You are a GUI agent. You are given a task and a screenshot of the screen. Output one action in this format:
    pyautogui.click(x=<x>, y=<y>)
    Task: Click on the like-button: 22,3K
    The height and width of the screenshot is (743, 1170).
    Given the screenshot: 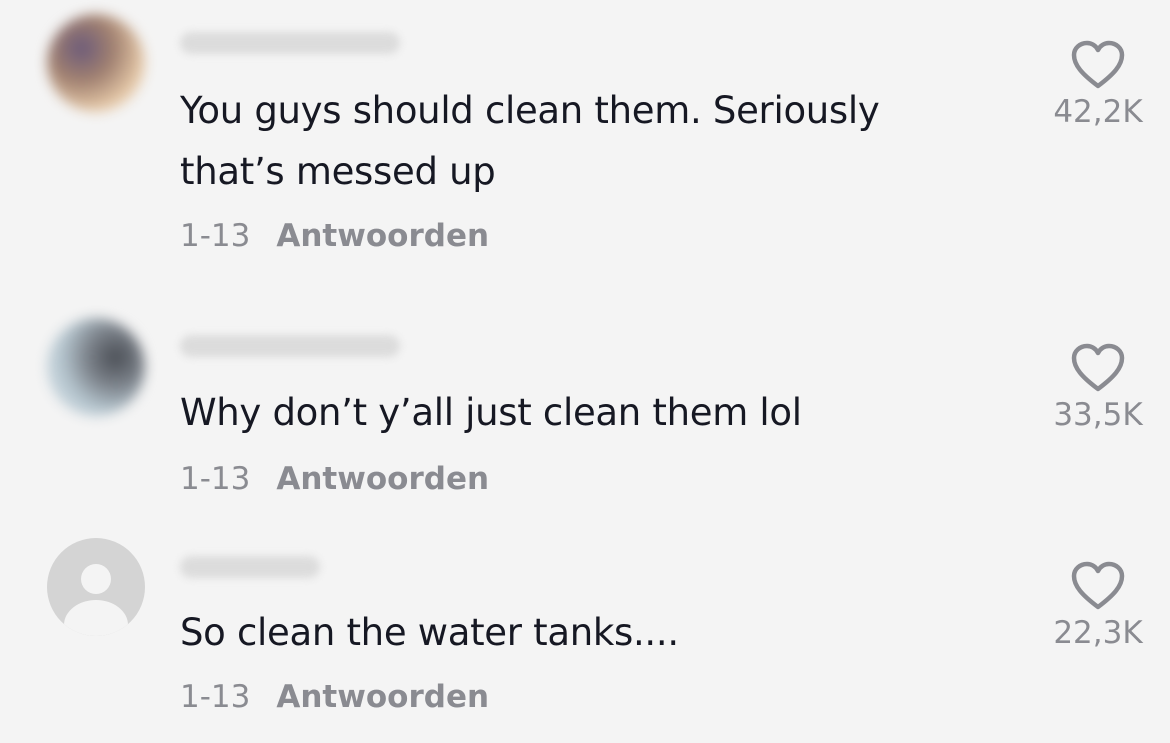 What is the action you would take?
    pyautogui.click(x=1098, y=606)
    